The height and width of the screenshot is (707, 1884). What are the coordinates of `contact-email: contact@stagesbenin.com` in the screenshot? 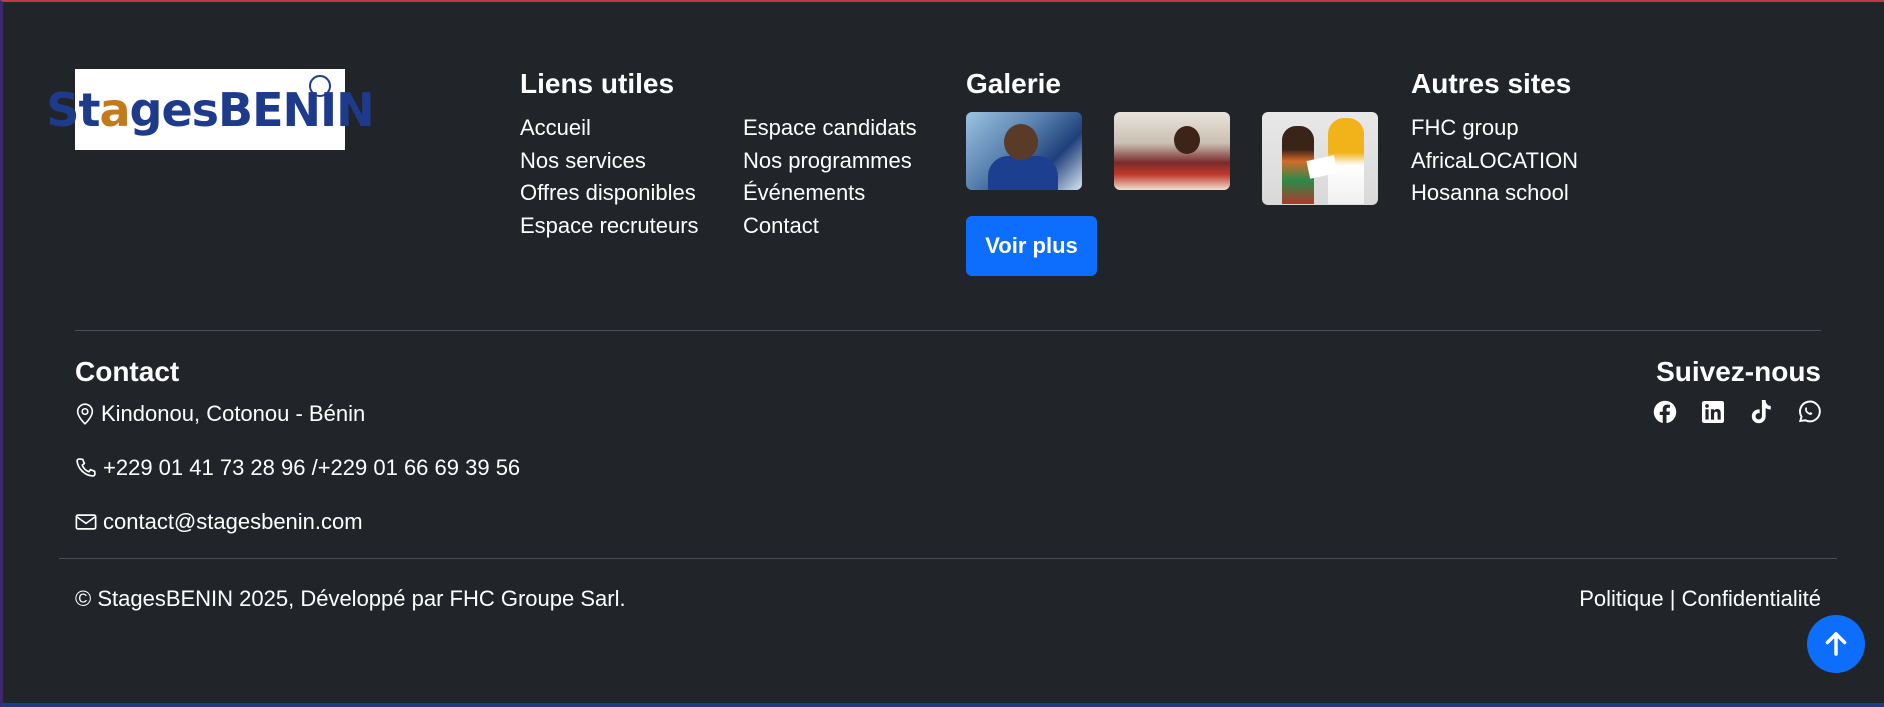 It's located at (219, 522).